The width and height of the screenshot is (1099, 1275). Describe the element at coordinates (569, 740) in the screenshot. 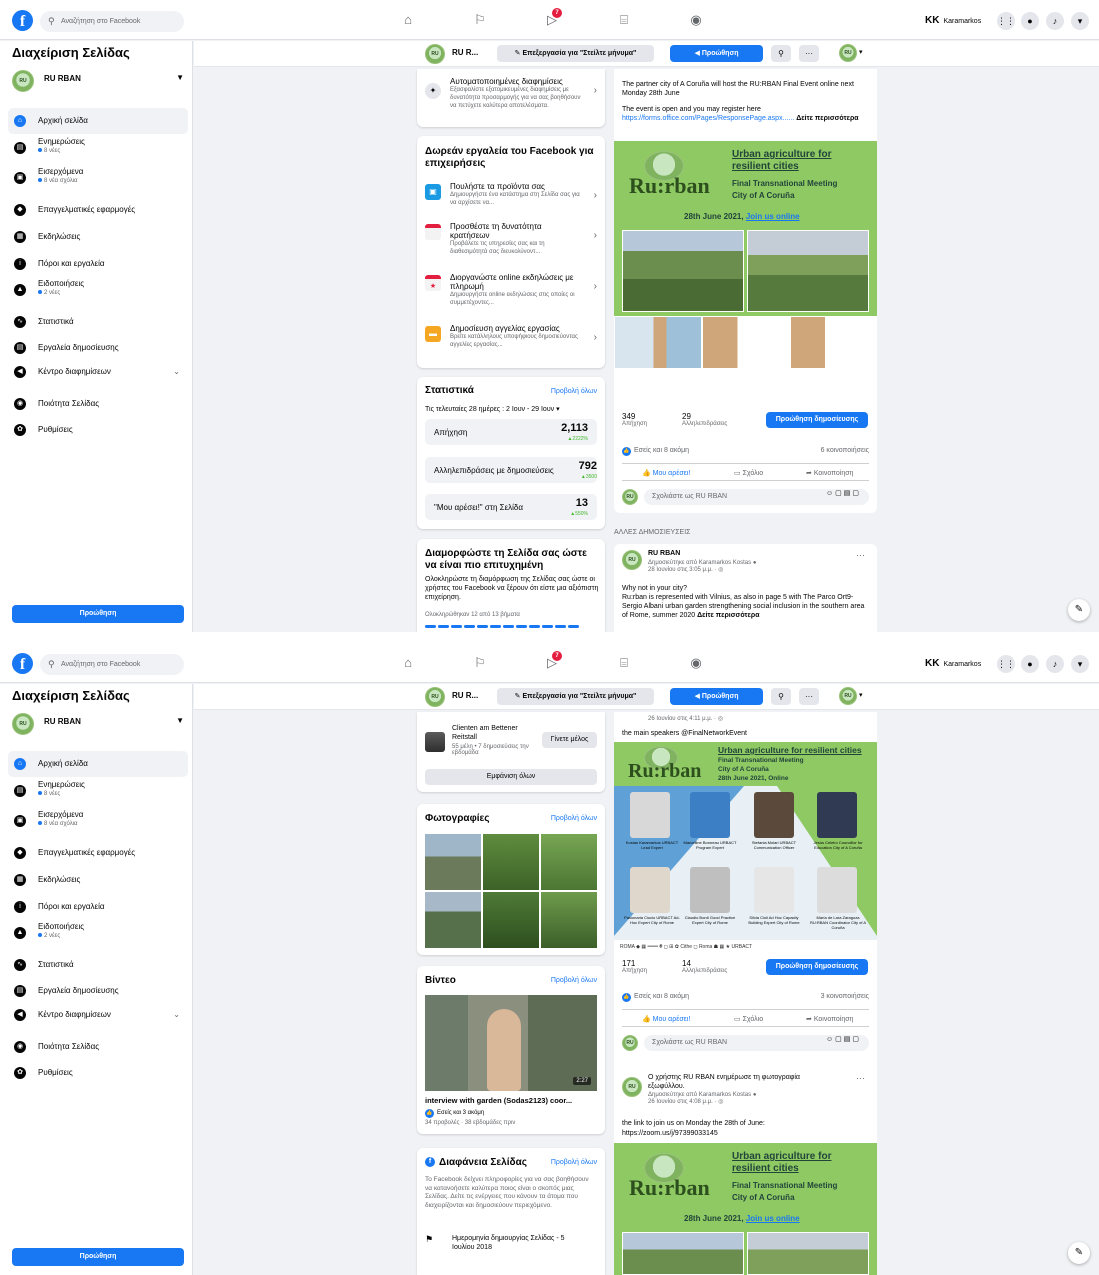

I see `join-group-button: Γίνετε μέλος` at that location.